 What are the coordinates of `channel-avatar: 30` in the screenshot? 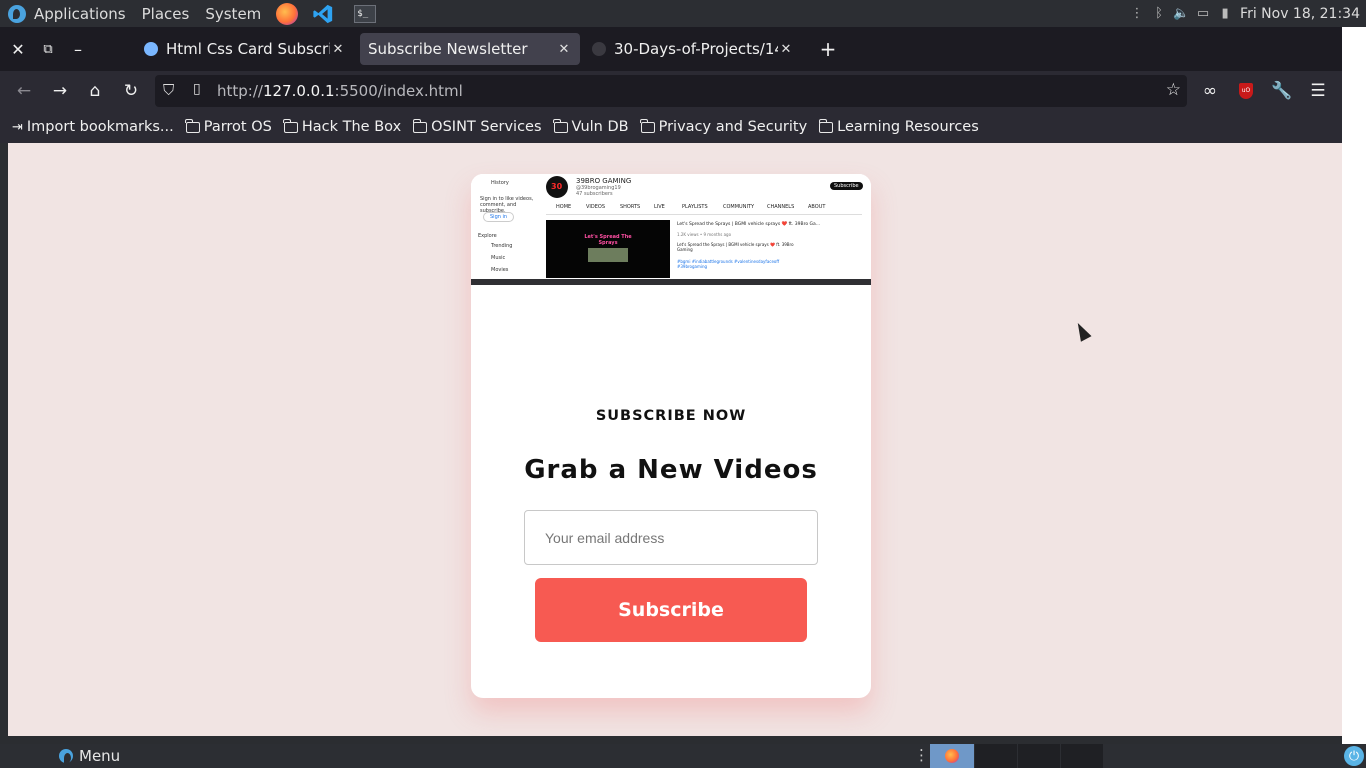 It's located at (557, 187).